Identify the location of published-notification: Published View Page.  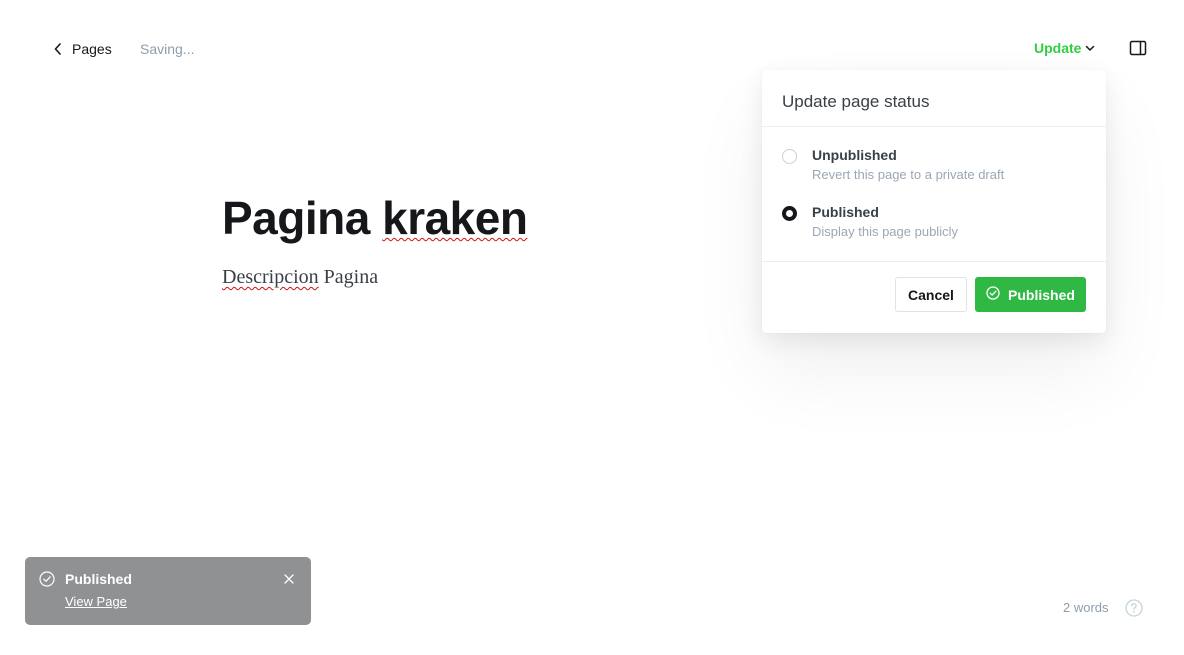
(168, 591).